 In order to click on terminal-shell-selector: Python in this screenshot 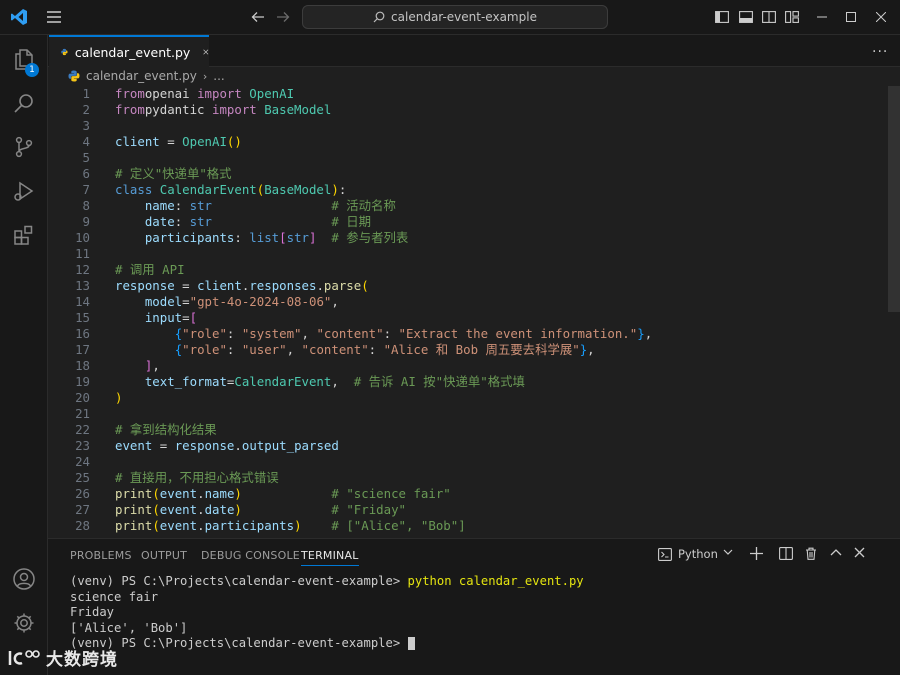, I will do `click(688, 554)`.